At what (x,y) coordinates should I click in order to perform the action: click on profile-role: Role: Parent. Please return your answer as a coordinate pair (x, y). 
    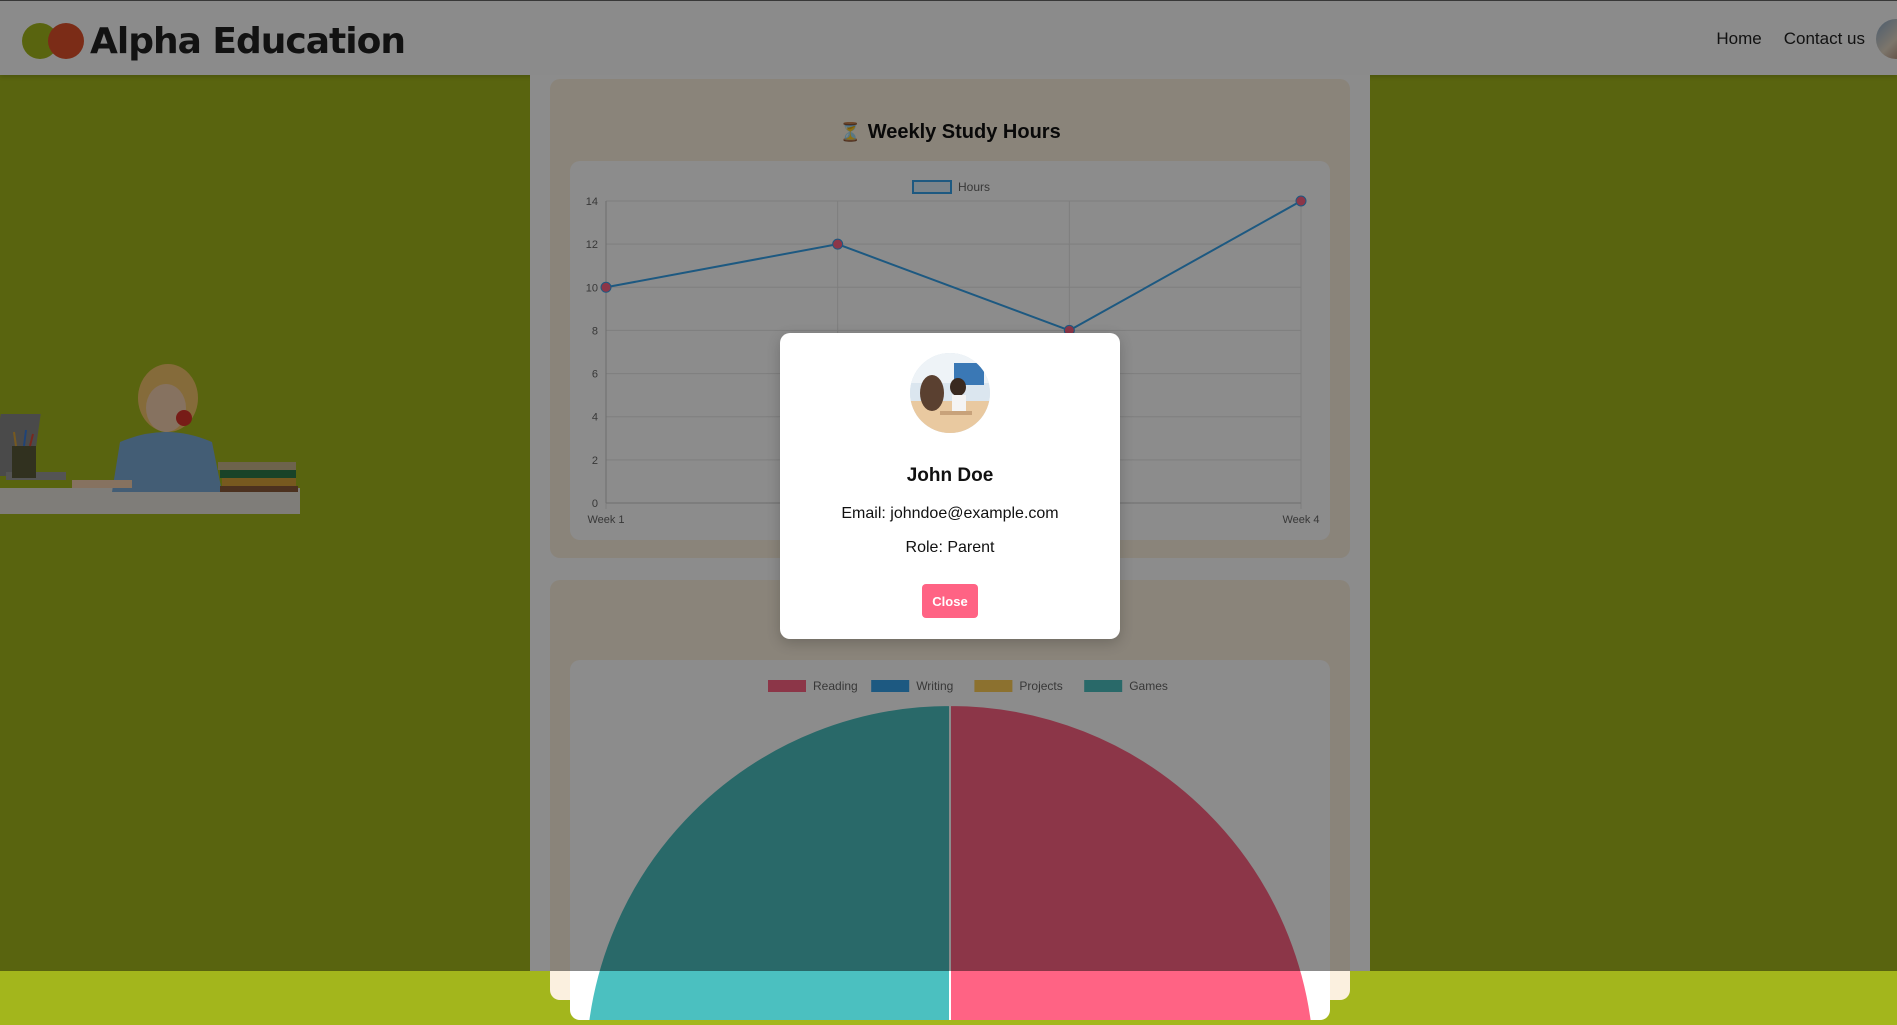
    Looking at the image, I should click on (950, 547).